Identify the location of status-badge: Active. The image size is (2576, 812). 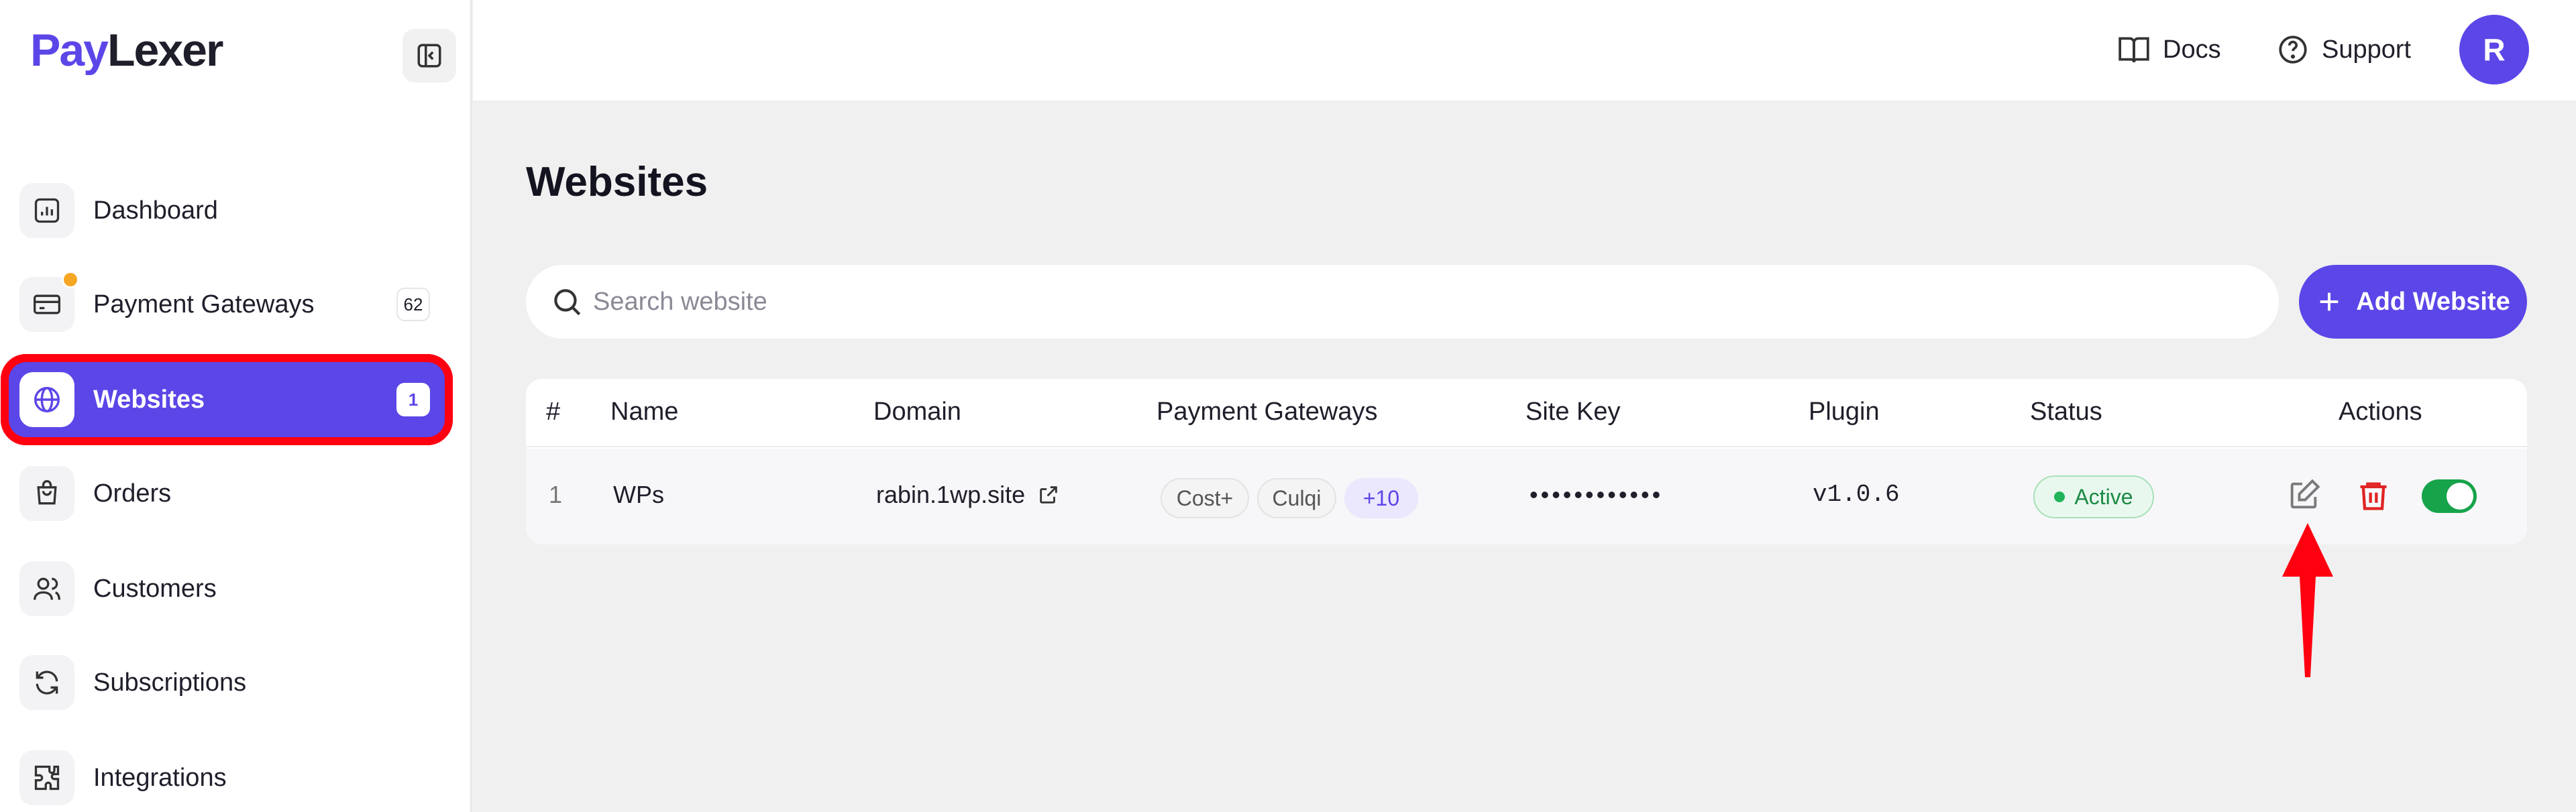
(2093, 496).